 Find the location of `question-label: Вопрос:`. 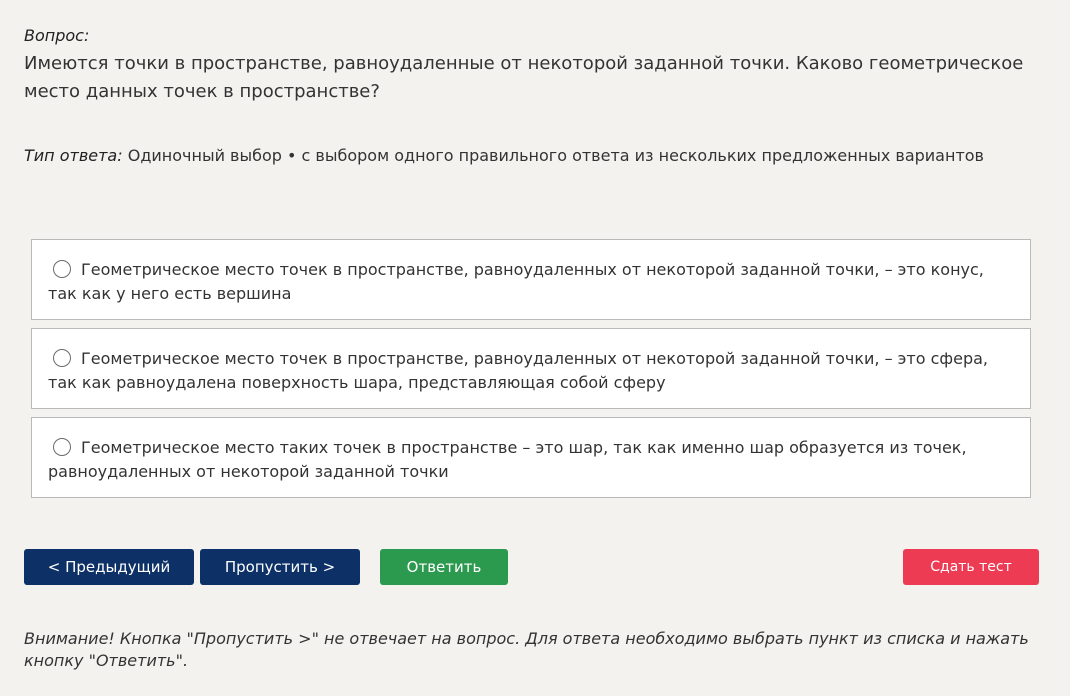

question-label: Вопрос: is located at coordinates (57, 35).